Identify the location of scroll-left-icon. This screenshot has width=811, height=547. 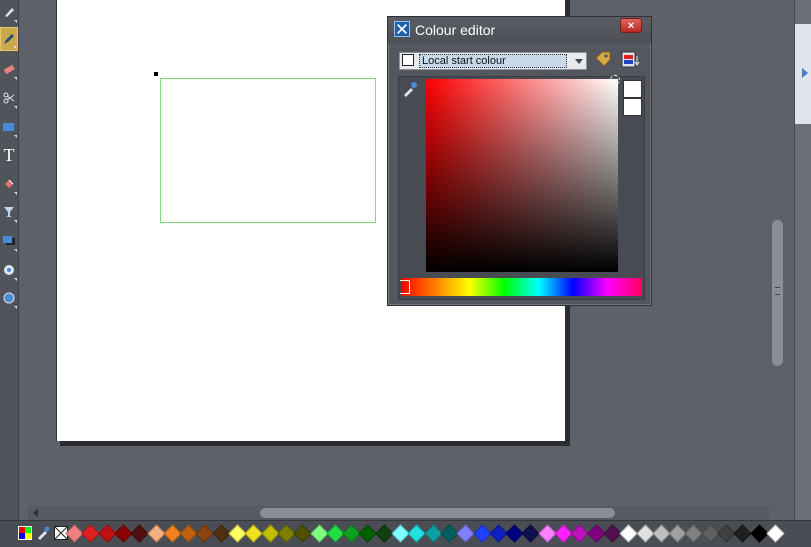
(35, 513).